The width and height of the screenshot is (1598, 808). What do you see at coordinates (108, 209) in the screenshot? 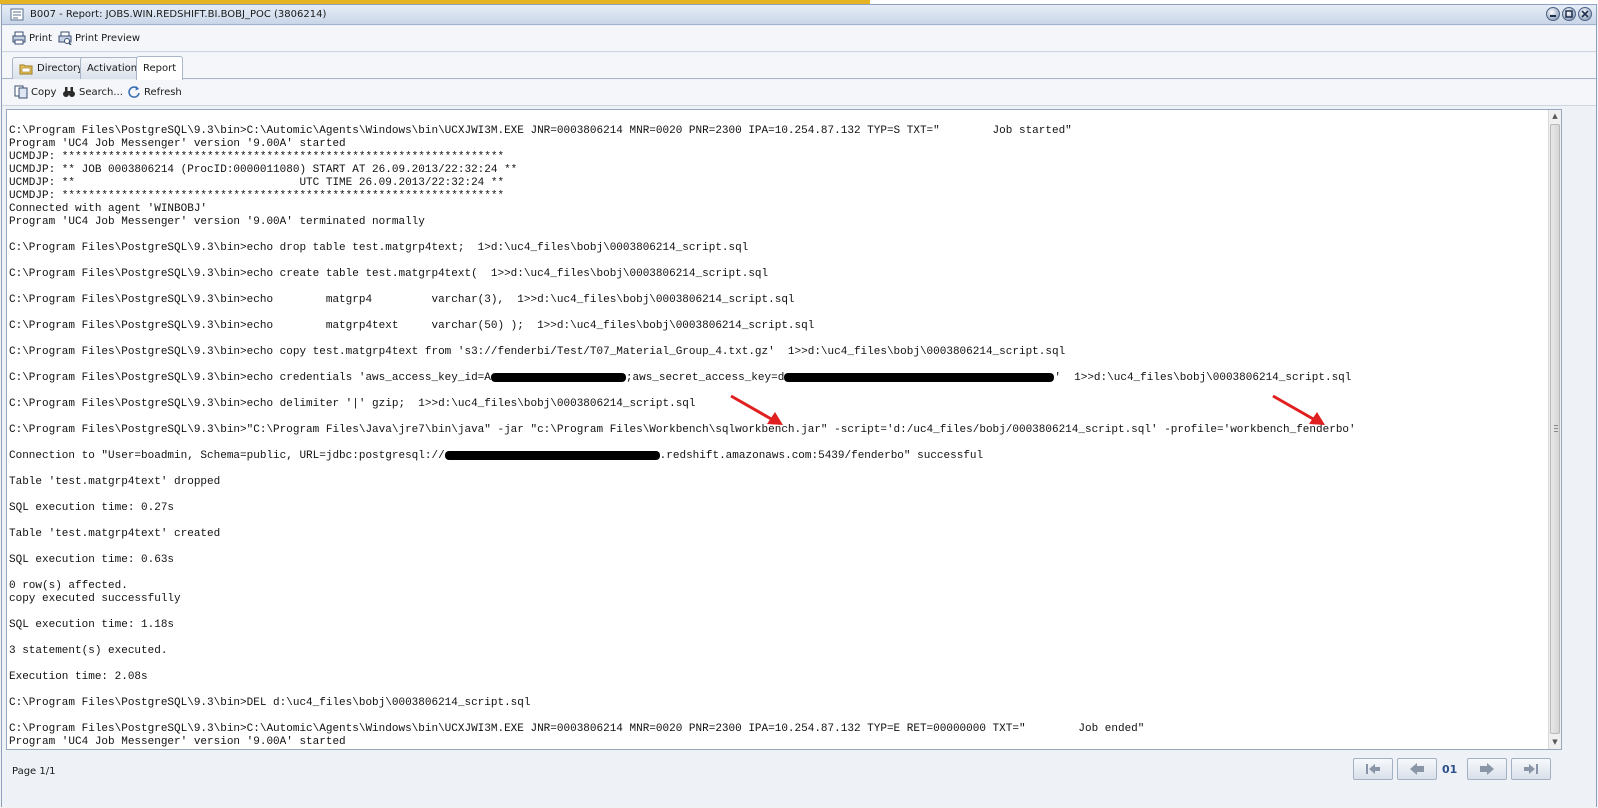
I see `report-line: Connected with agent 'WINBOBJ'` at bounding box center [108, 209].